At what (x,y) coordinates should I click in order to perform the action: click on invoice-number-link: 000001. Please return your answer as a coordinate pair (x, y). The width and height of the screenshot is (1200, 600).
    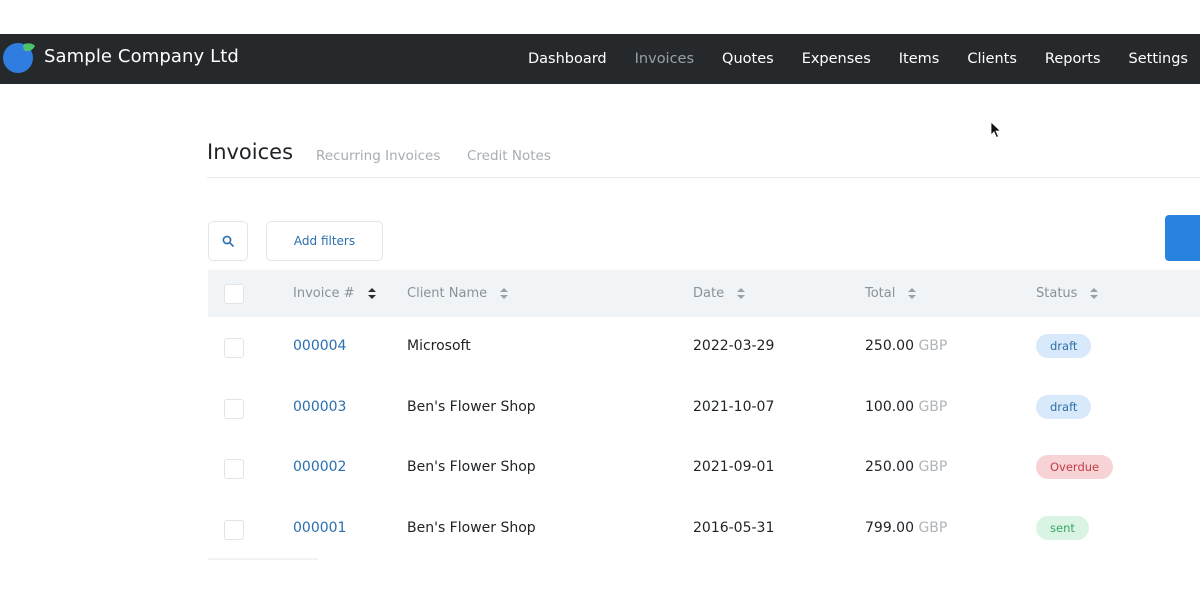
    Looking at the image, I should click on (319, 528).